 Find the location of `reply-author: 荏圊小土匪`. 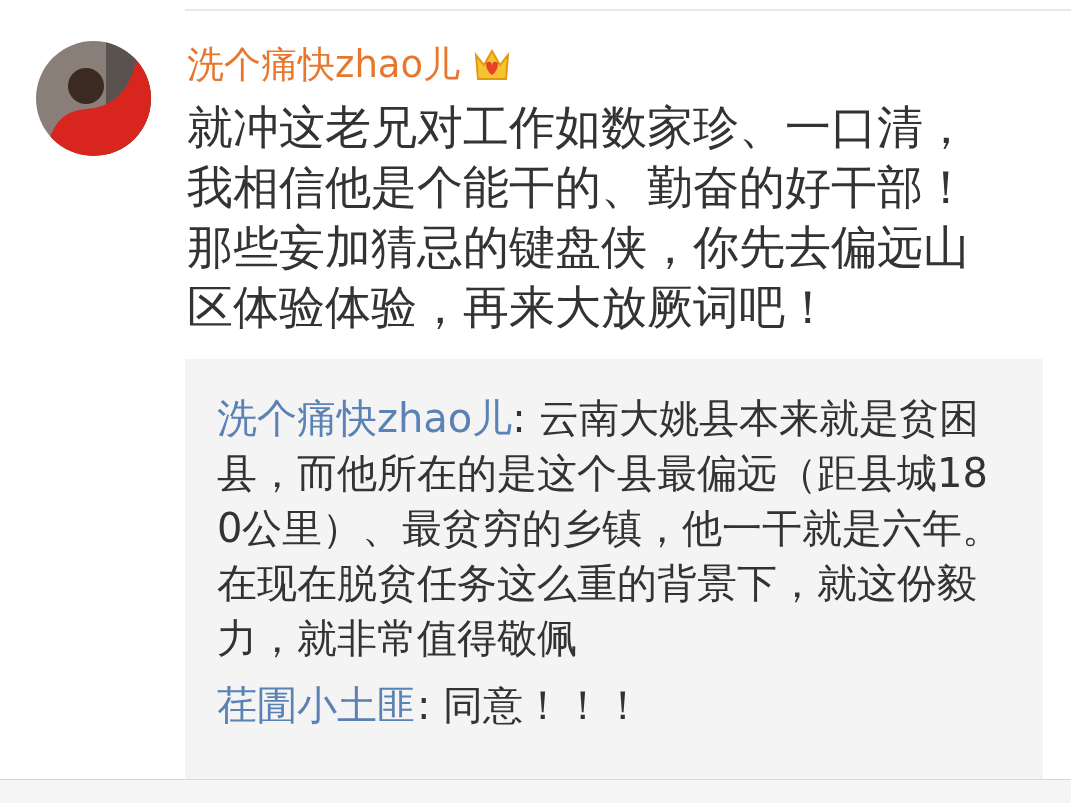

reply-author: 荏圊小土匪 is located at coordinates (317, 705).